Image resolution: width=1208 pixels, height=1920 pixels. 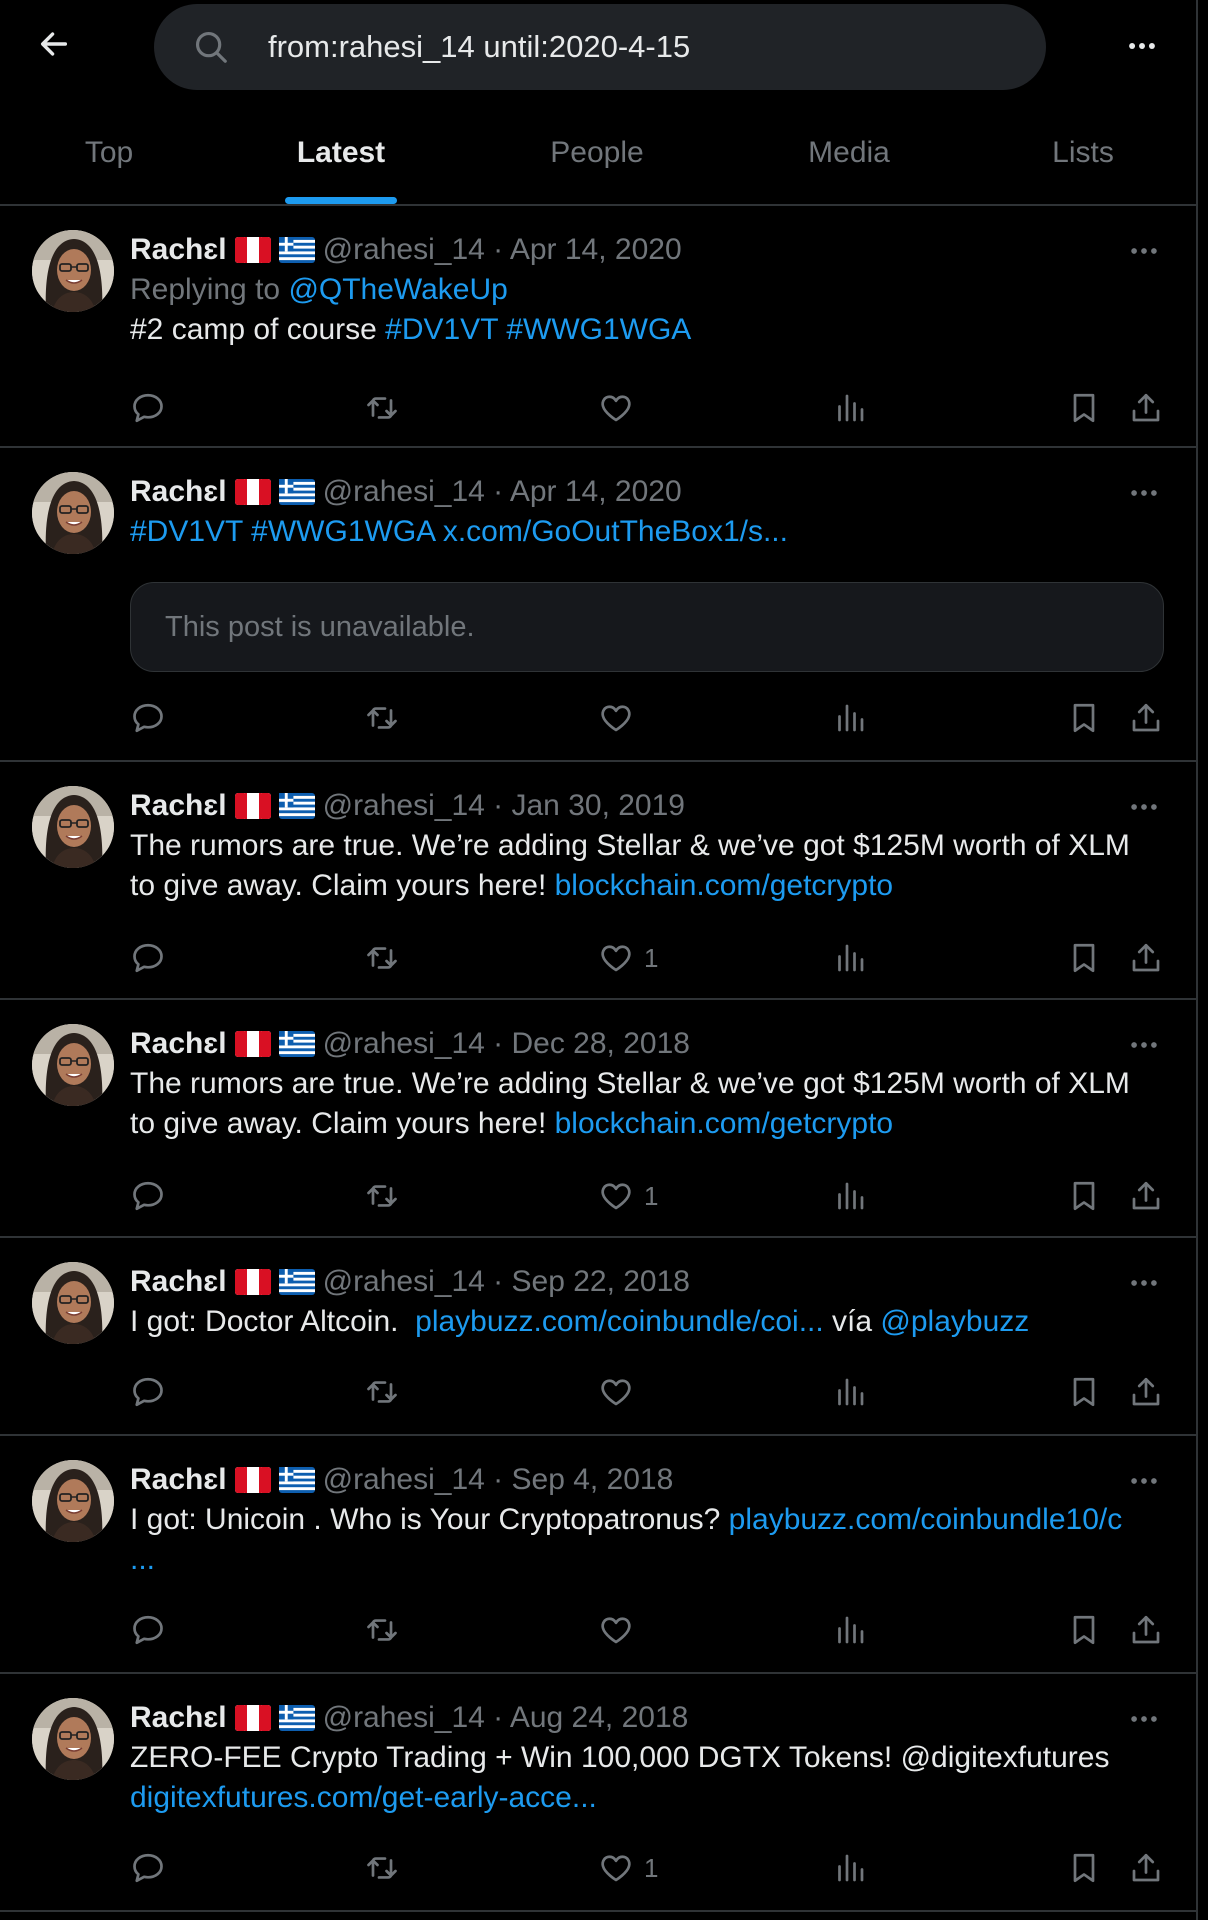 I want to click on peru-flag-icon, so click(x=253, y=1480).